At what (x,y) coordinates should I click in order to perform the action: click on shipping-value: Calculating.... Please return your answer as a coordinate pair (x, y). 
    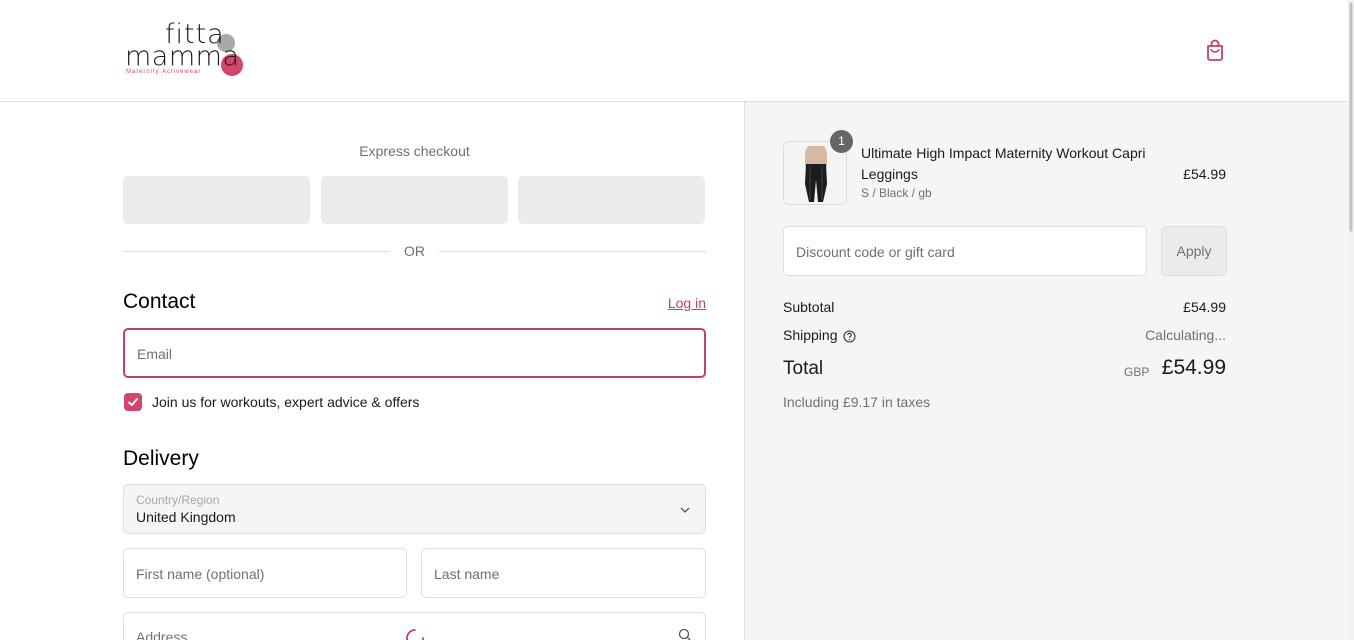
    Looking at the image, I should click on (1185, 335).